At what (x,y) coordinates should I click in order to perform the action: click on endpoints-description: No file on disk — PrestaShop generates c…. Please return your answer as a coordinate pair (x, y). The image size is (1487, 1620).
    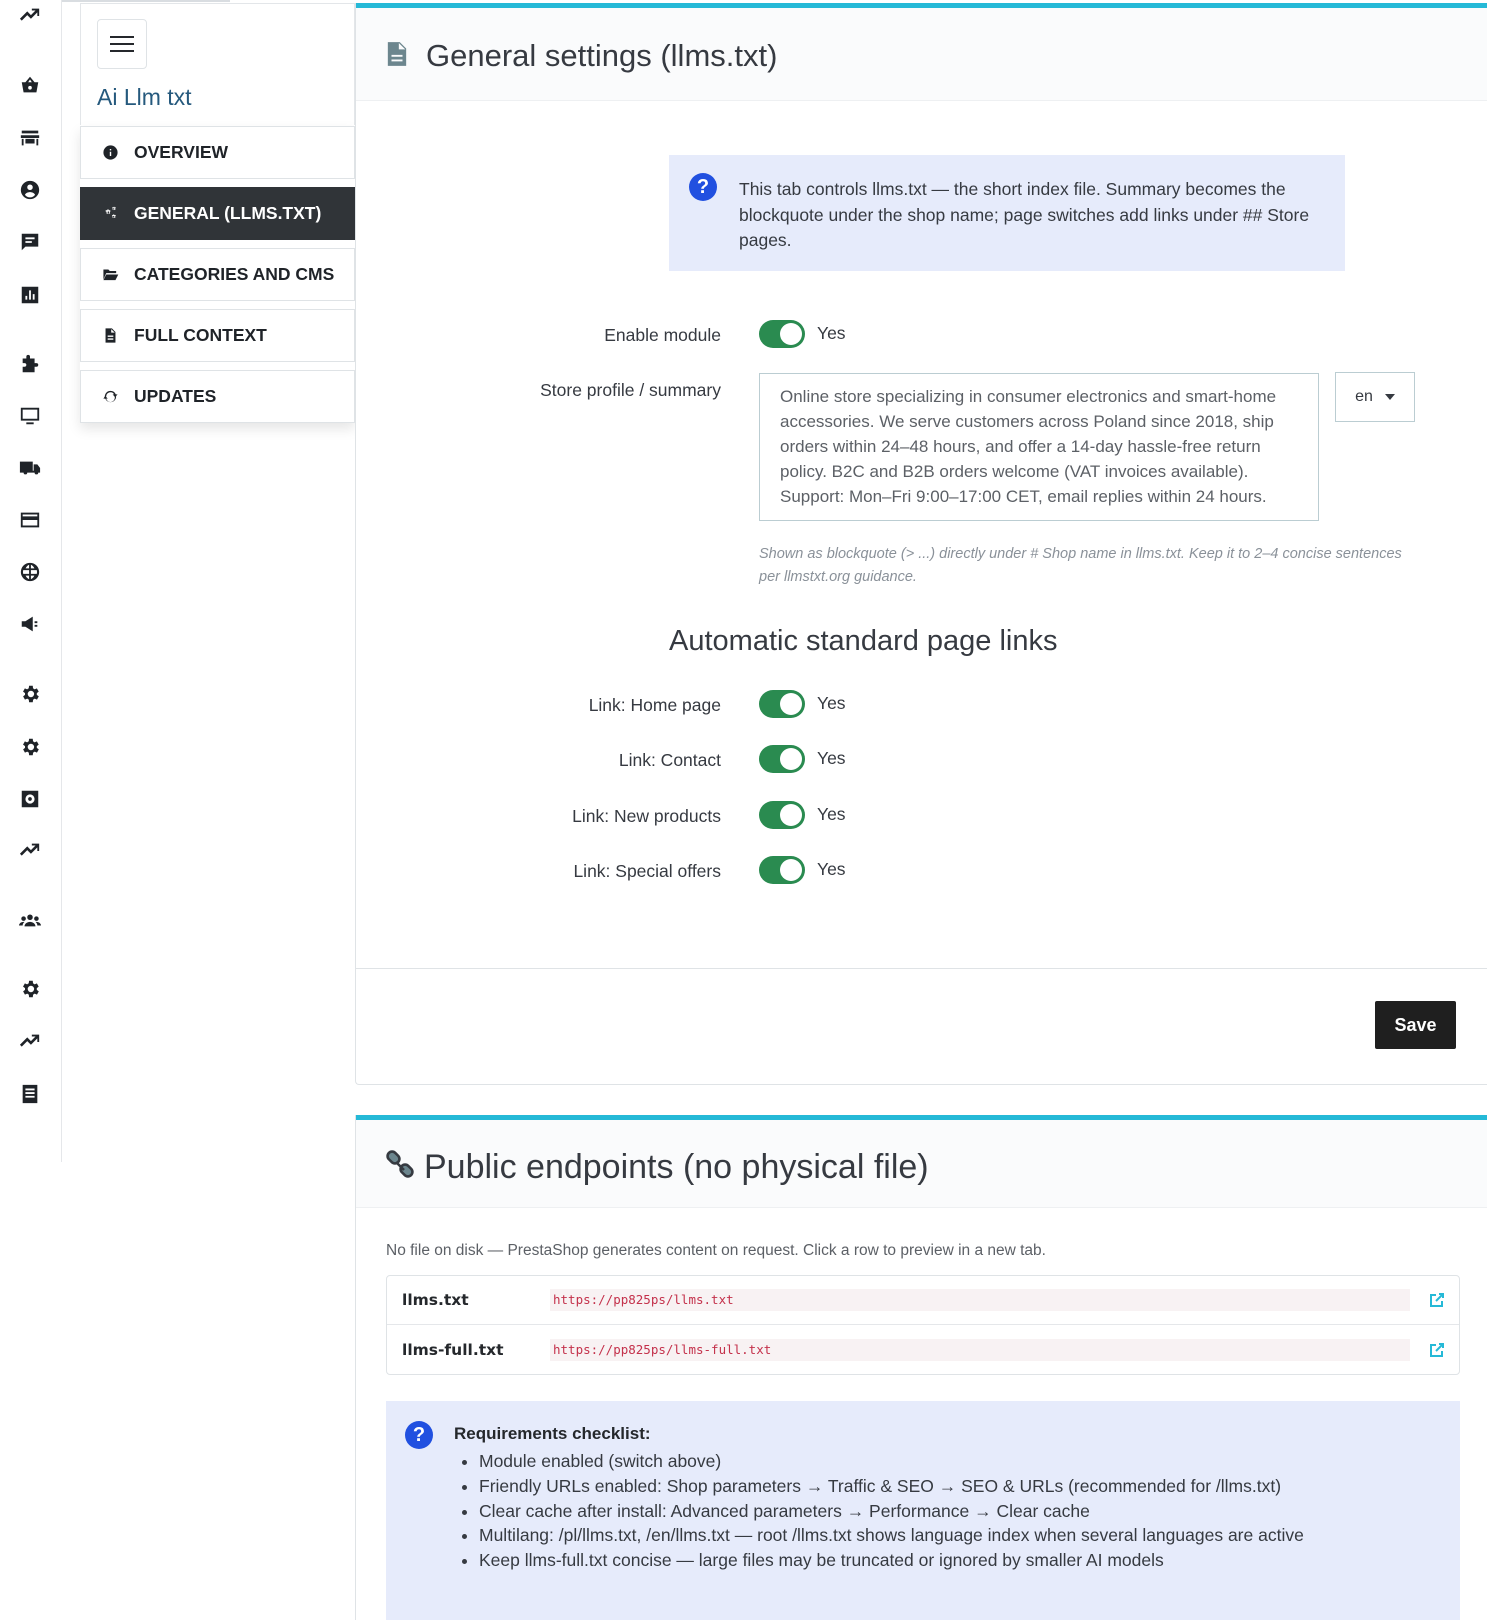
    Looking at the image, I should click on (716, 1250).